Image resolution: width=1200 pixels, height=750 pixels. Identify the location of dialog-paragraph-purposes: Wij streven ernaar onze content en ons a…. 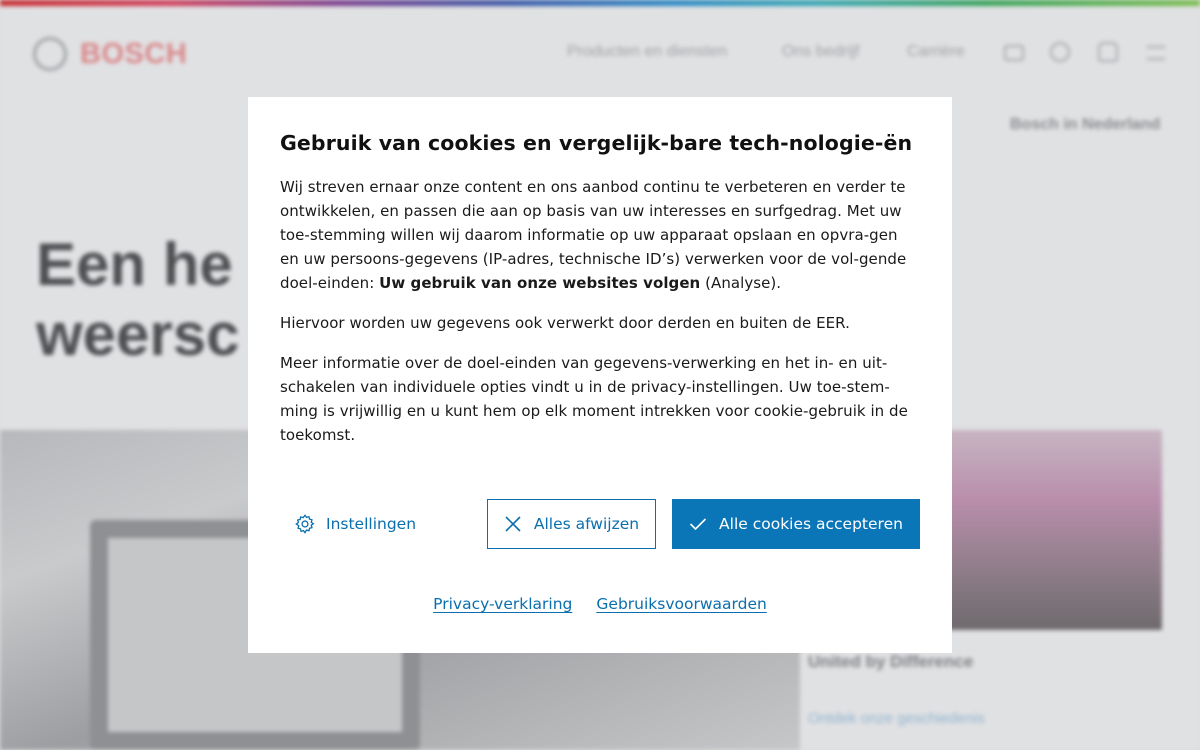
(600, 235).